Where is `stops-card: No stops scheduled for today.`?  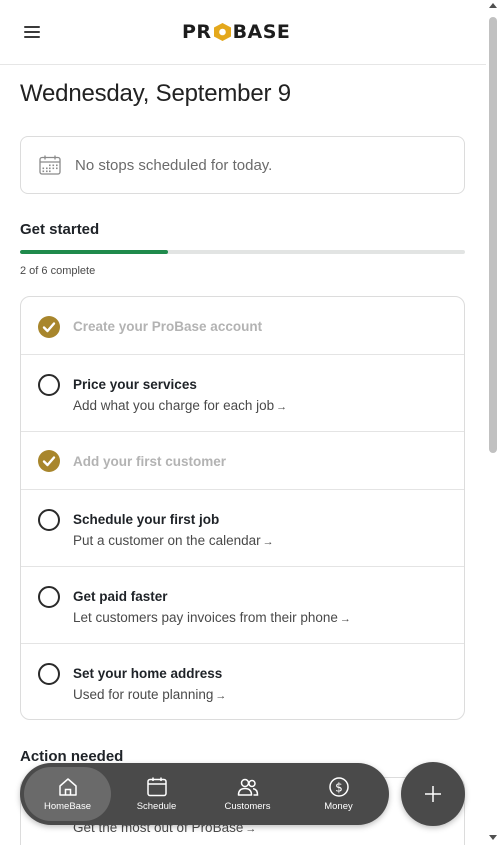
stops-card: No stops scheduled for today. is located at coordinates (242, 165).